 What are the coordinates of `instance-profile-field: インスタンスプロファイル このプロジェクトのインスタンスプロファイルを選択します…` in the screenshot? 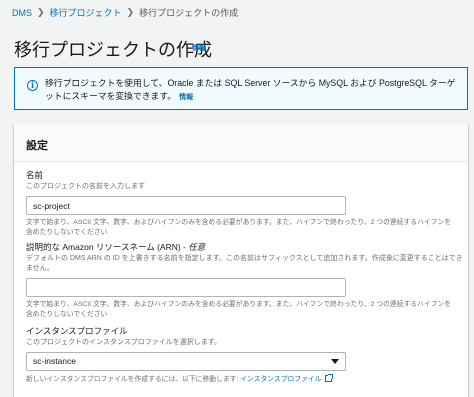 It's located at (186, 355).